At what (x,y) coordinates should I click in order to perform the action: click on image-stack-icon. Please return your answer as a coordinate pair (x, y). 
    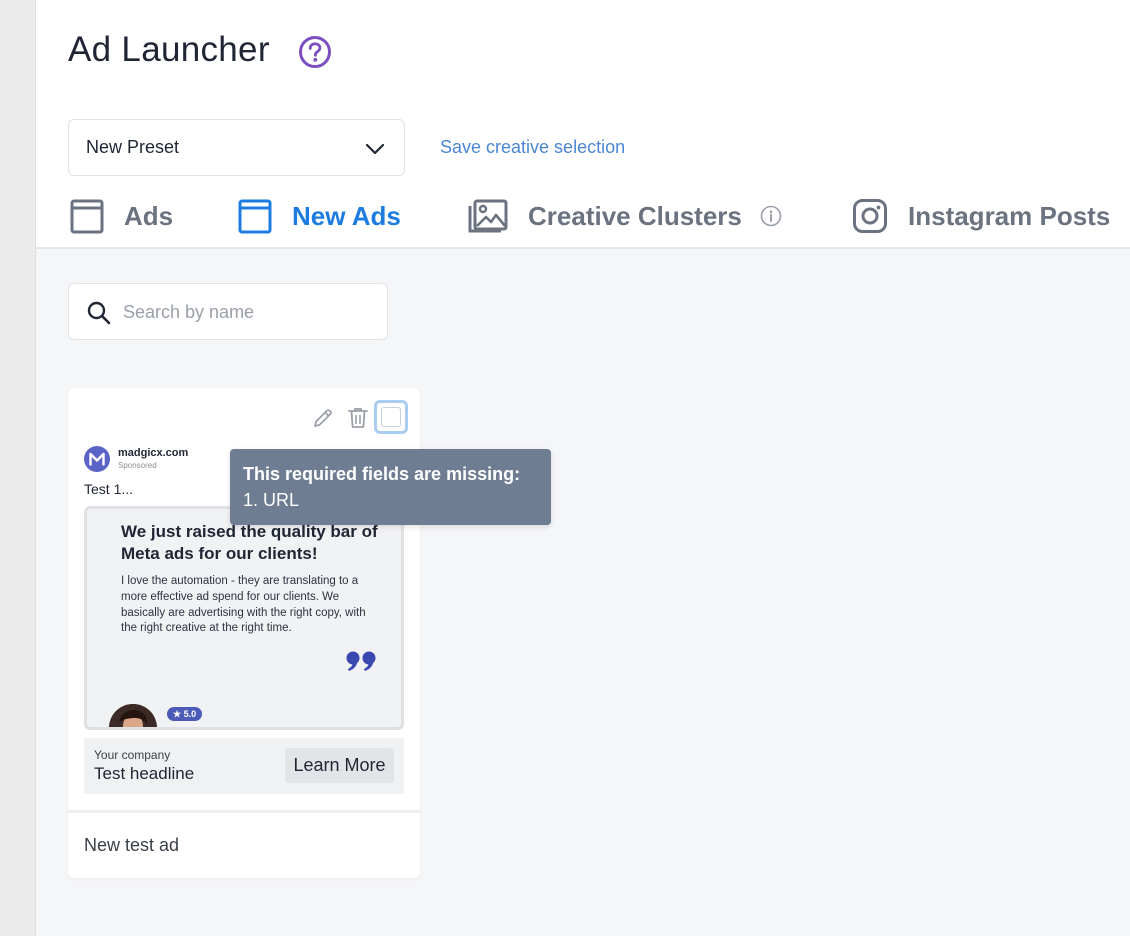
    Looking at the image, I should click on (488, 216).